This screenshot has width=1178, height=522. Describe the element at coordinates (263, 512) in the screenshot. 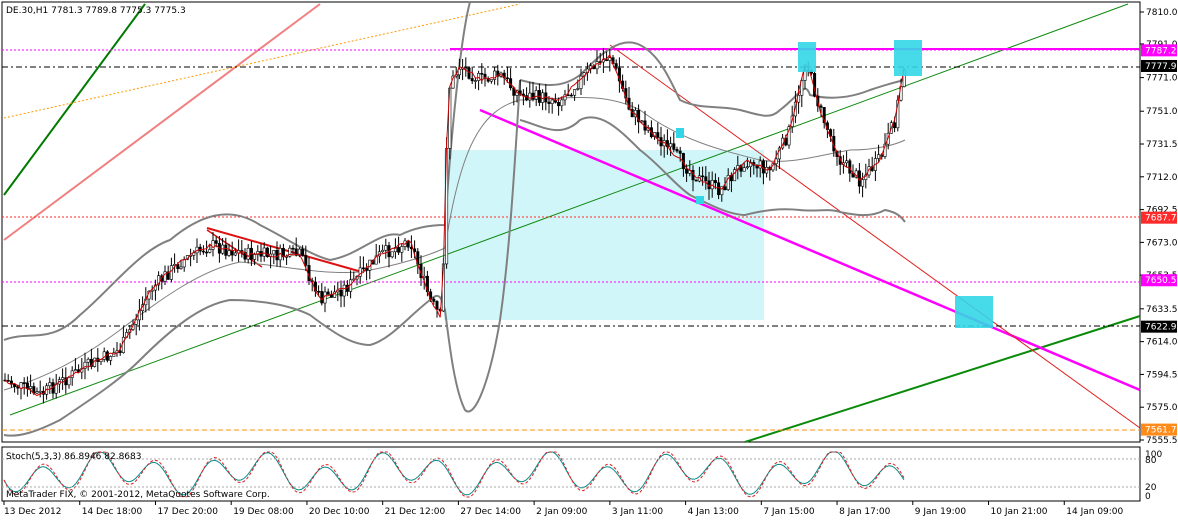

I see `time-tick-label: 19 Dec 08:00` at that location.